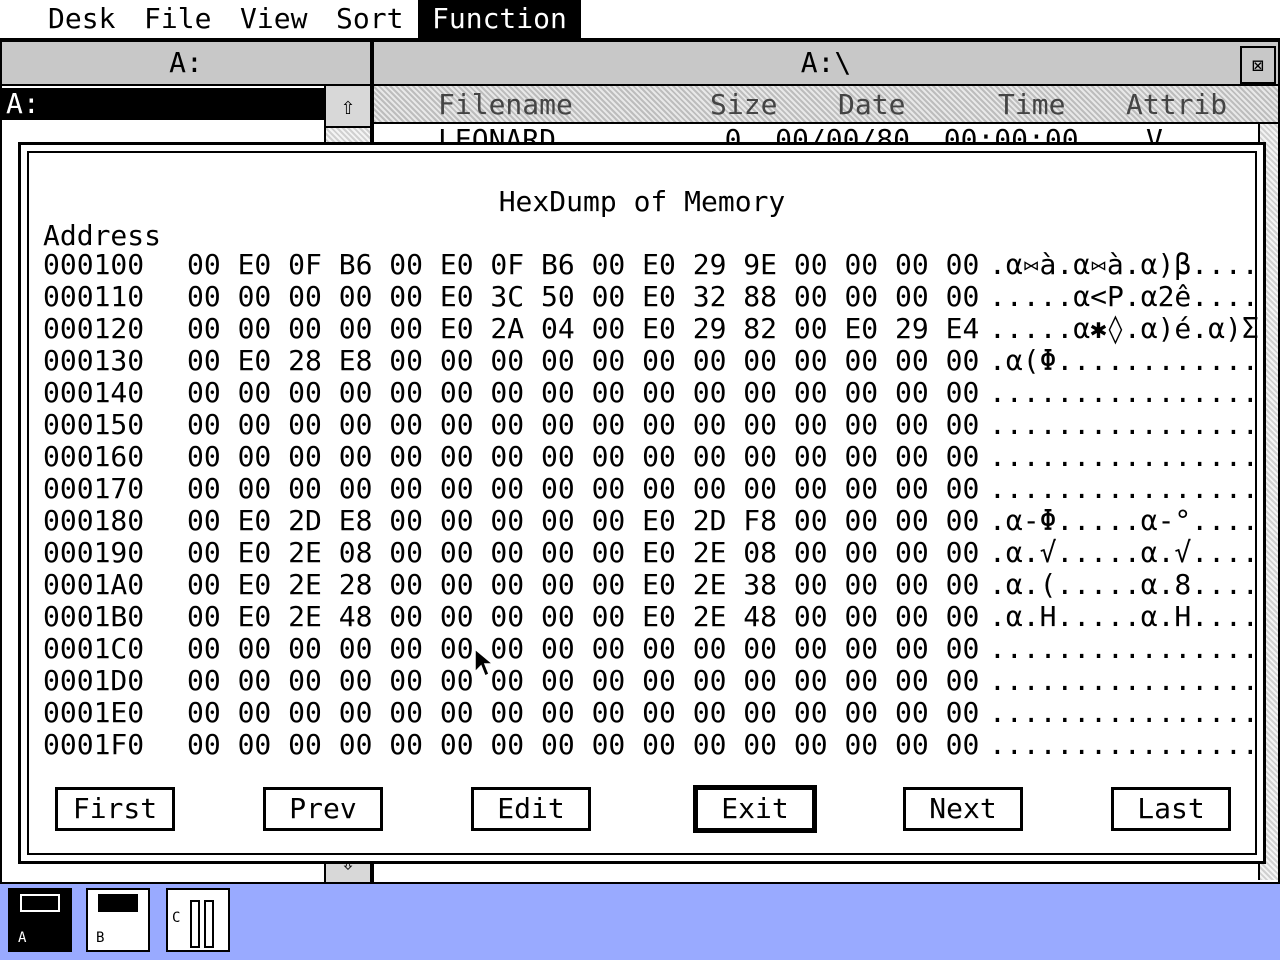 The image size is (1280, 960). I want to click on fuller-box-icon: ⊠, so click(1258, 65).